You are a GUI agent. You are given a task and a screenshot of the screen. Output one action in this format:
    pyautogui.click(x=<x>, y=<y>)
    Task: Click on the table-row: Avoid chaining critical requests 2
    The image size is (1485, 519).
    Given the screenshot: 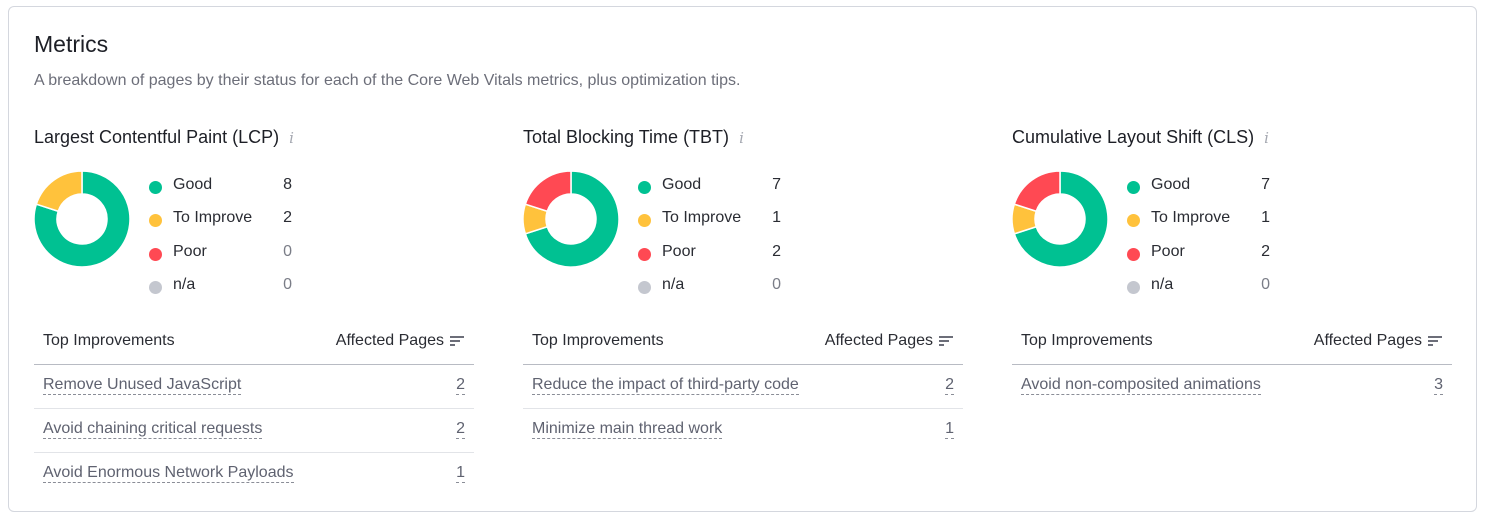 What is the action you would take?
    pyautogui.click(x=254, y=431)
    